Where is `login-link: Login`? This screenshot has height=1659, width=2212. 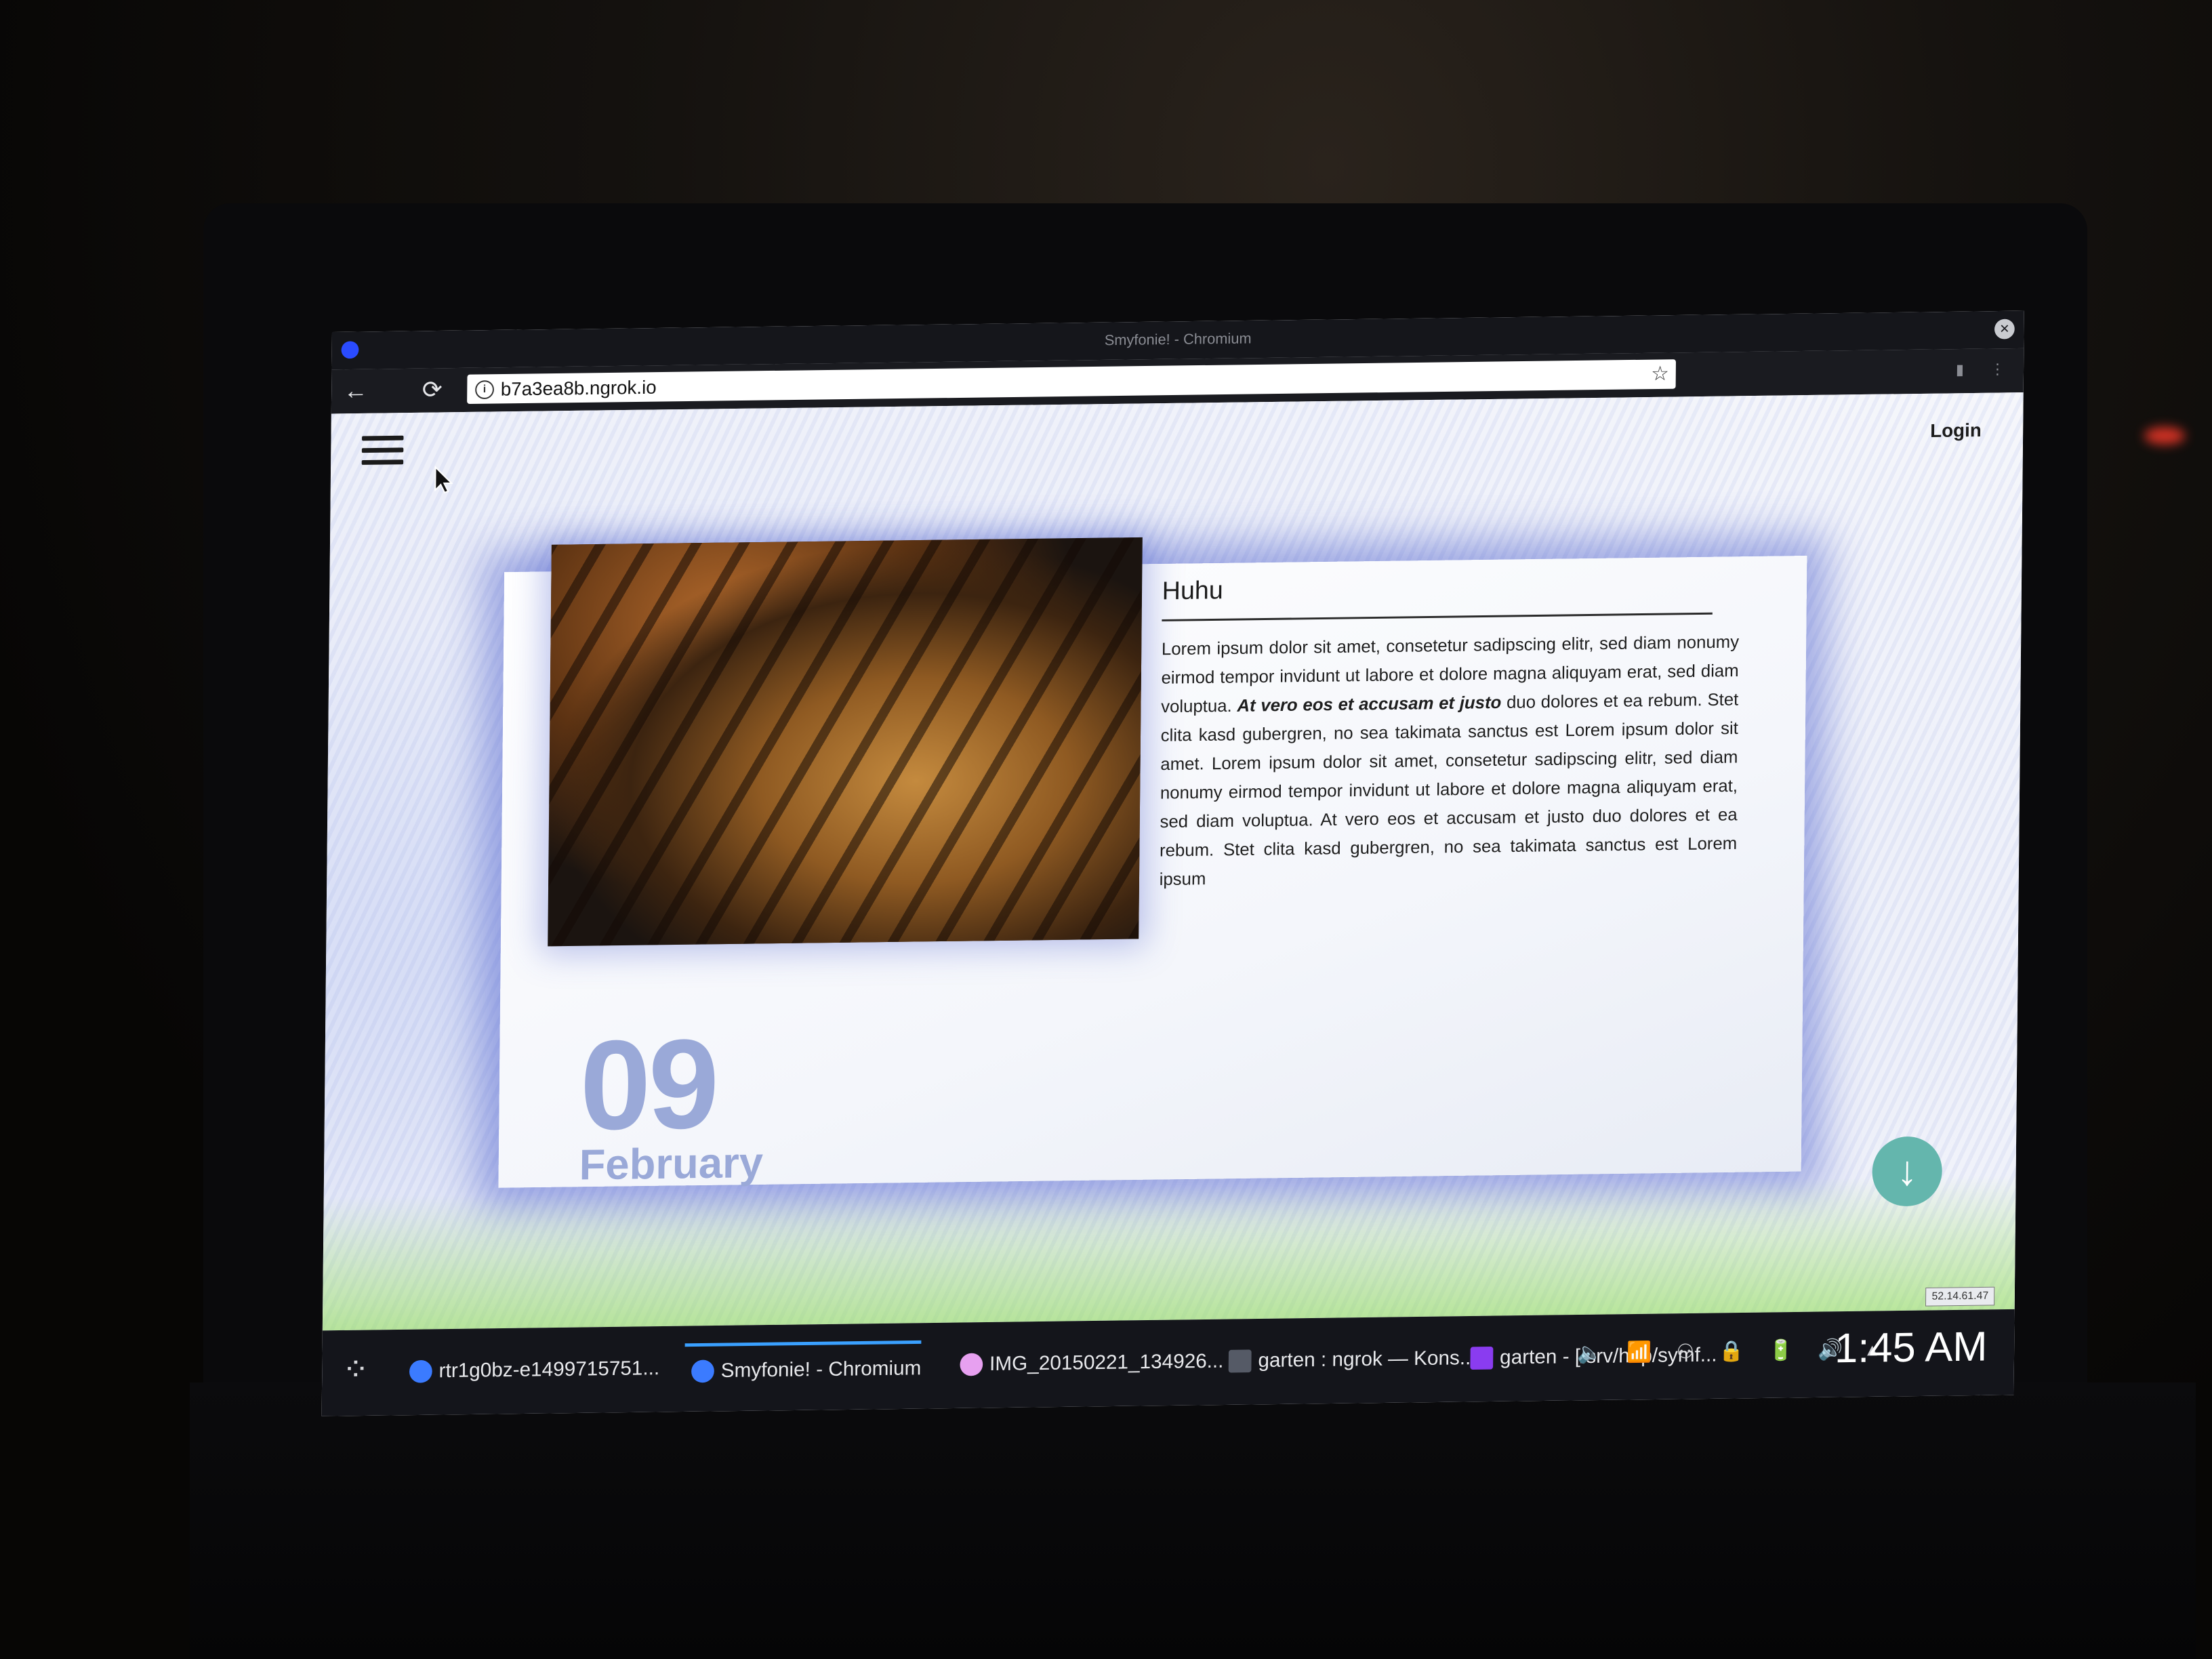
login-link: Login is located at coordinates (1956, 431).